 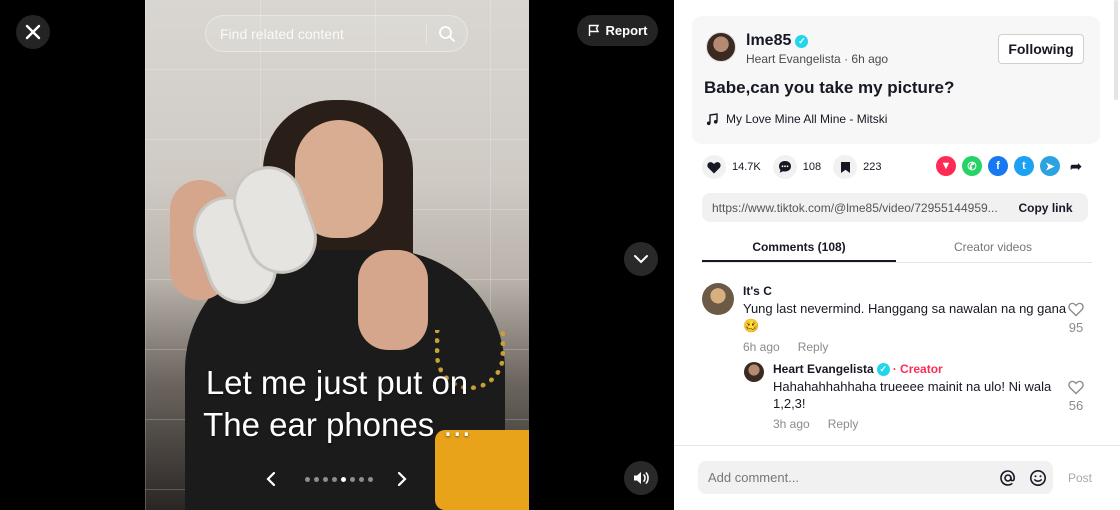 I want to click on telegram-icon: ➤, so click(x=1050, y=166).